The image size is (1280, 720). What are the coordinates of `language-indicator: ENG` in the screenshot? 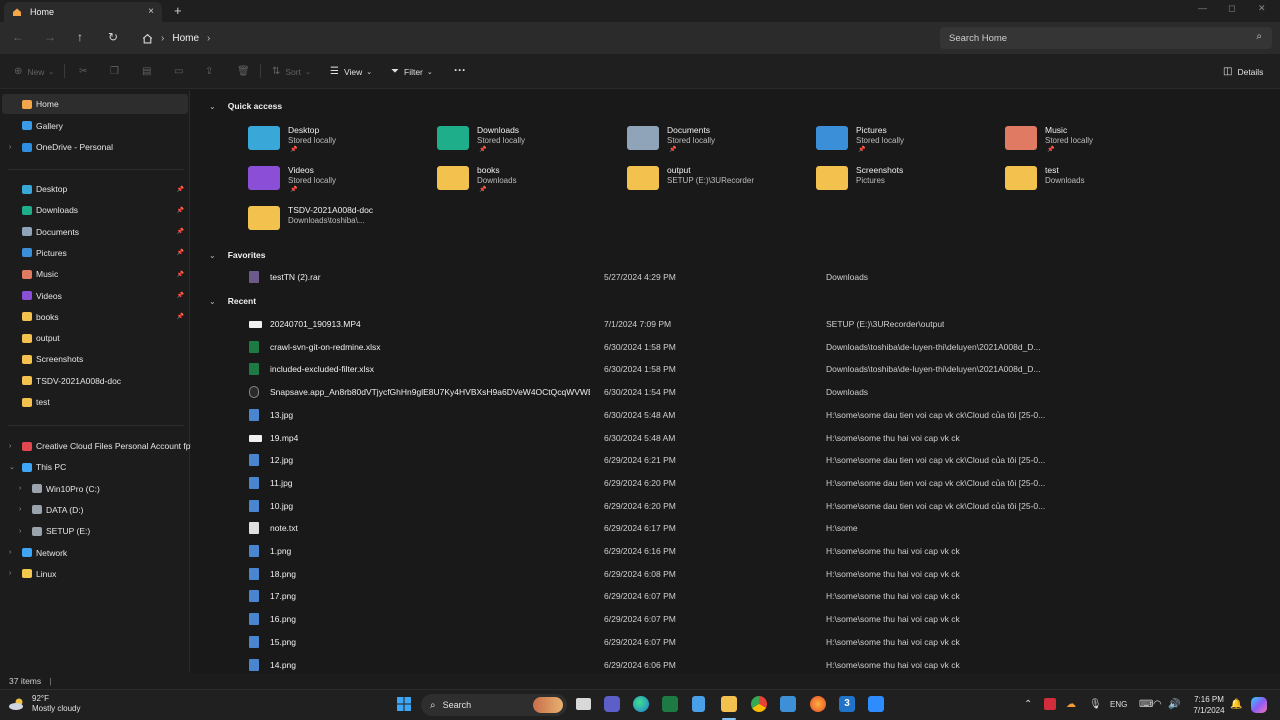 It's located at (1118, 704).